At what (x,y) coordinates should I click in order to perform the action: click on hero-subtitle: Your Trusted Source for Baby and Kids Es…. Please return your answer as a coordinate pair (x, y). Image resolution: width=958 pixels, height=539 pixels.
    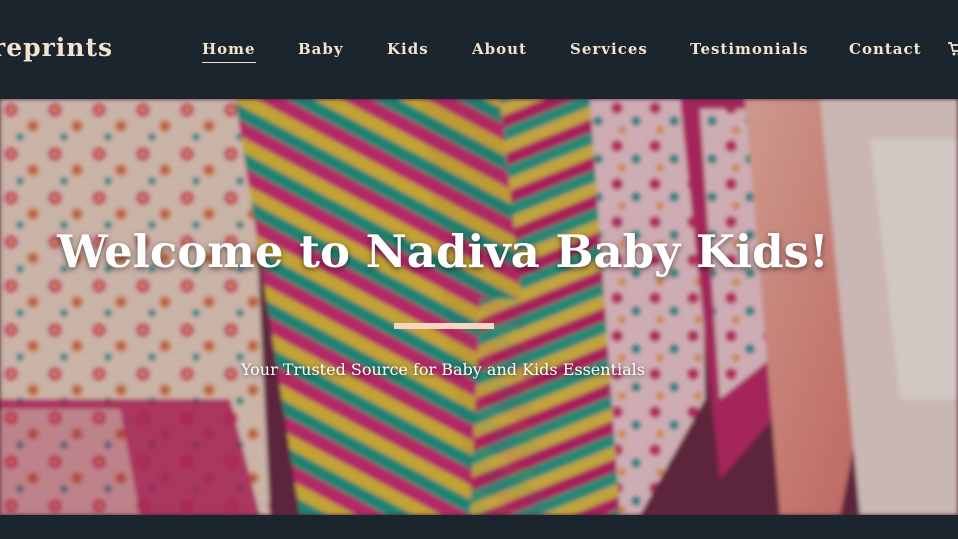
    Looking at the image, I should click on (443, 369).